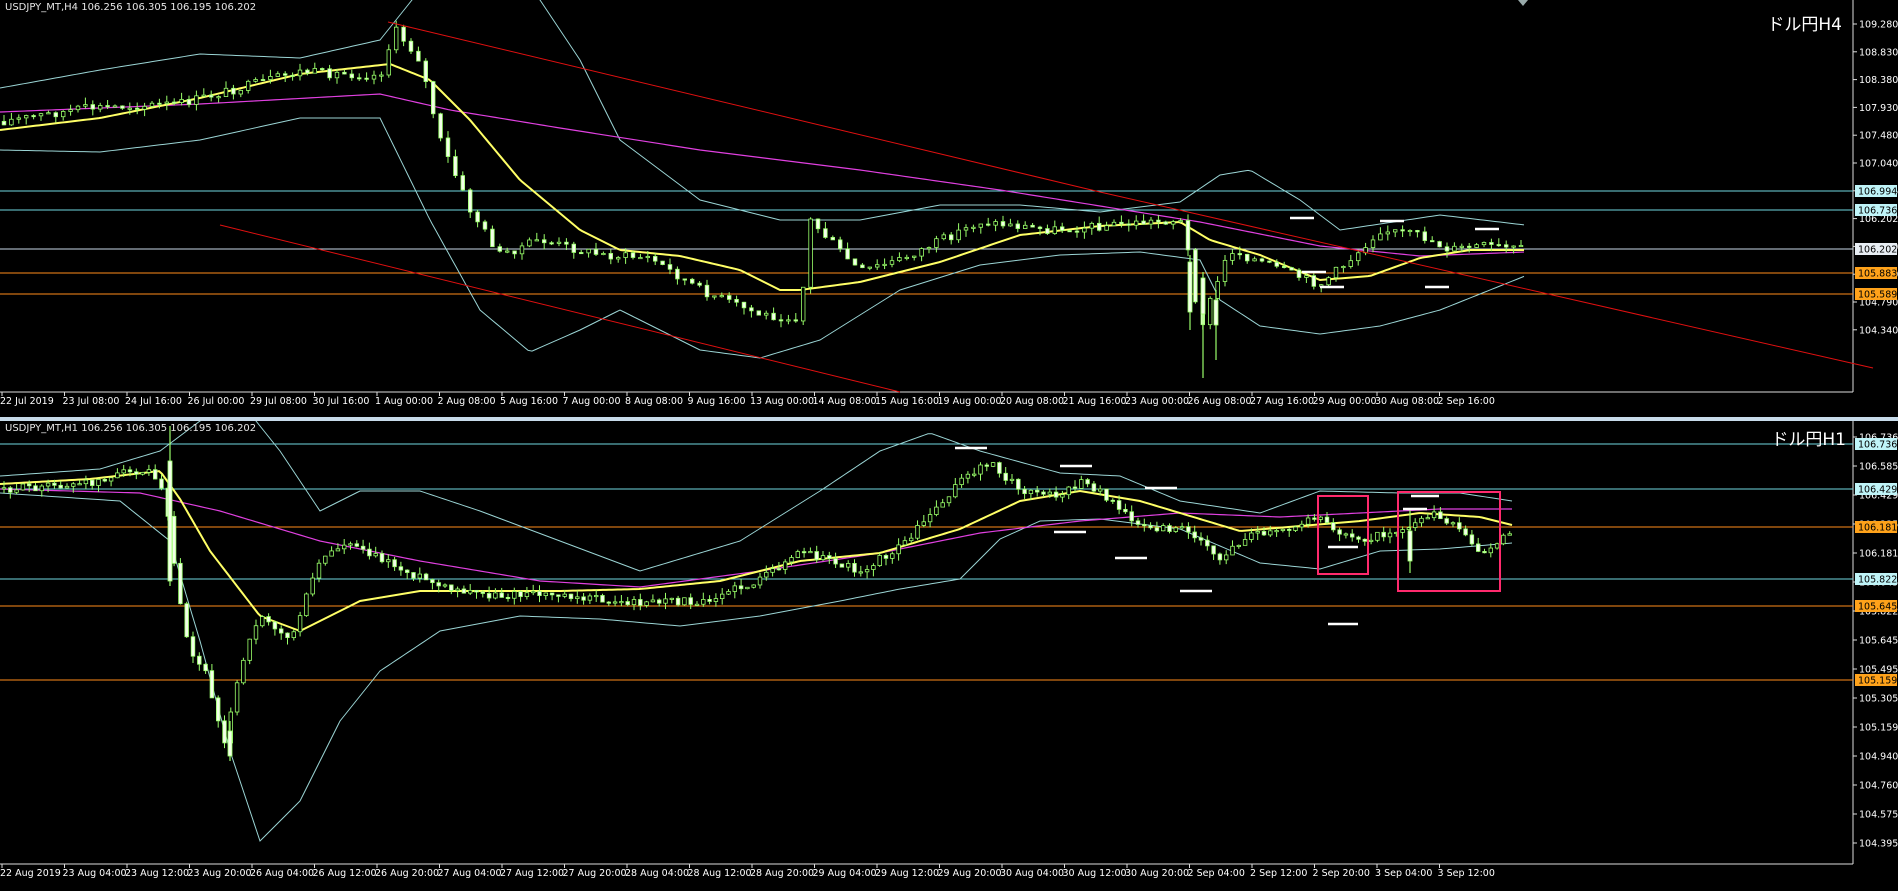 The height and width of the screenshot is (891, 1898). What do you see at coordinates (907, 873) in the screenshot?
I see `time-tick-label: 29 Aug 12:00` at bounding box center [907, 873].